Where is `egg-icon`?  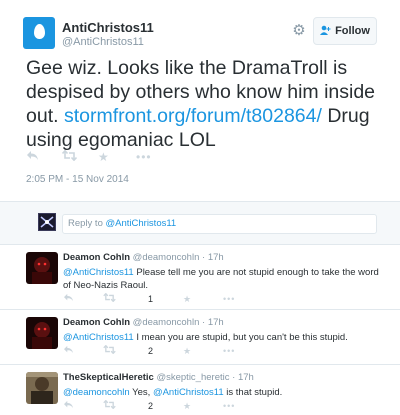 egg-icon is located at coordinates (39, 31).